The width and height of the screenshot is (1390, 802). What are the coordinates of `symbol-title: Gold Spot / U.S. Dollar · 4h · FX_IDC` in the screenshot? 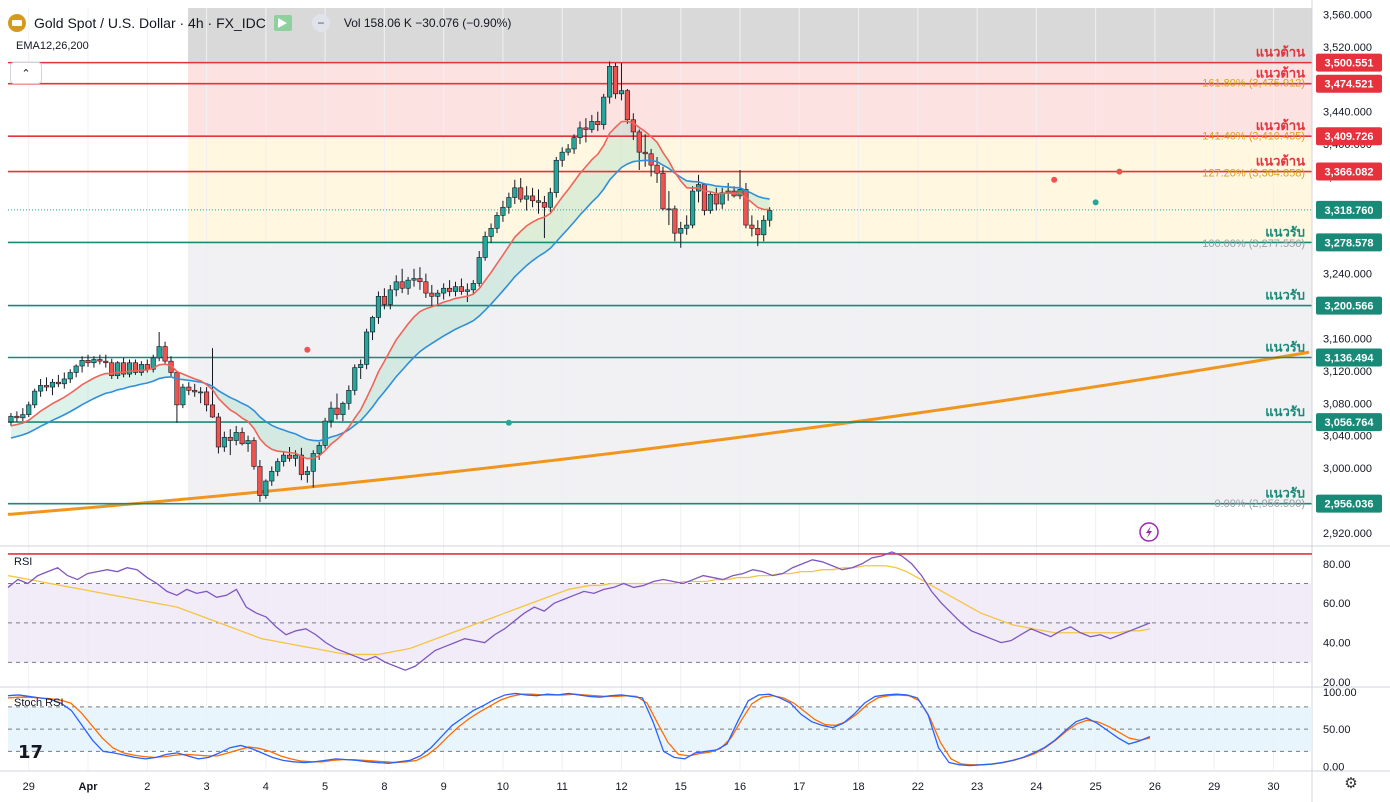 It's located at (150, 23).